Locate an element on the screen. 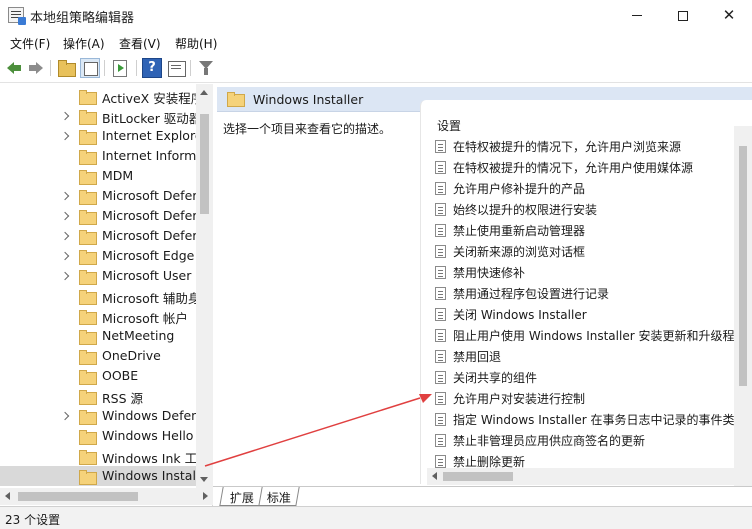  tree-item-label: Windows Ink 工 is located at coordinates (150, 458).